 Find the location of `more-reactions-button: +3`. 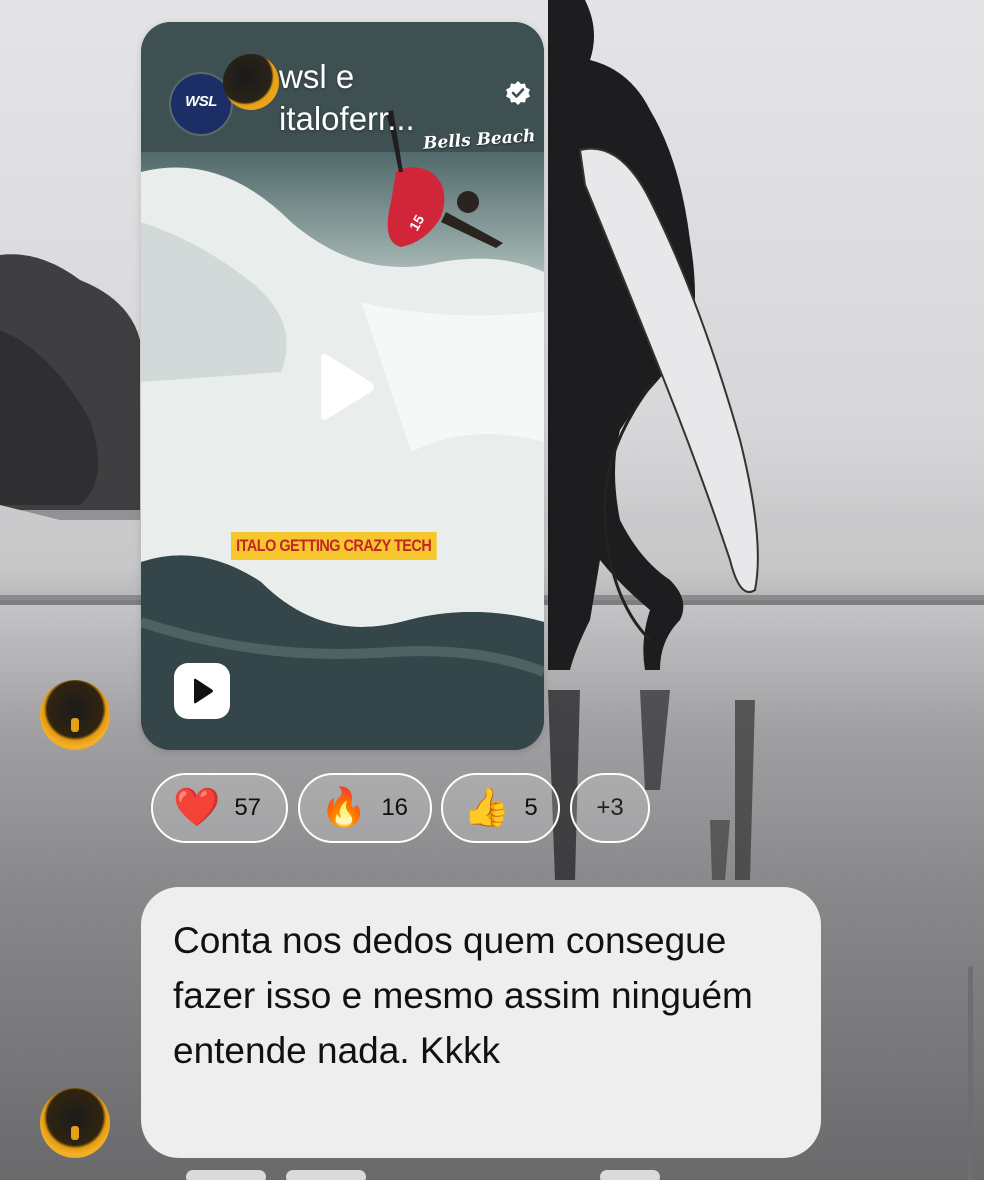

more-reactions-button: +3 is located at coordinates (610, 808).